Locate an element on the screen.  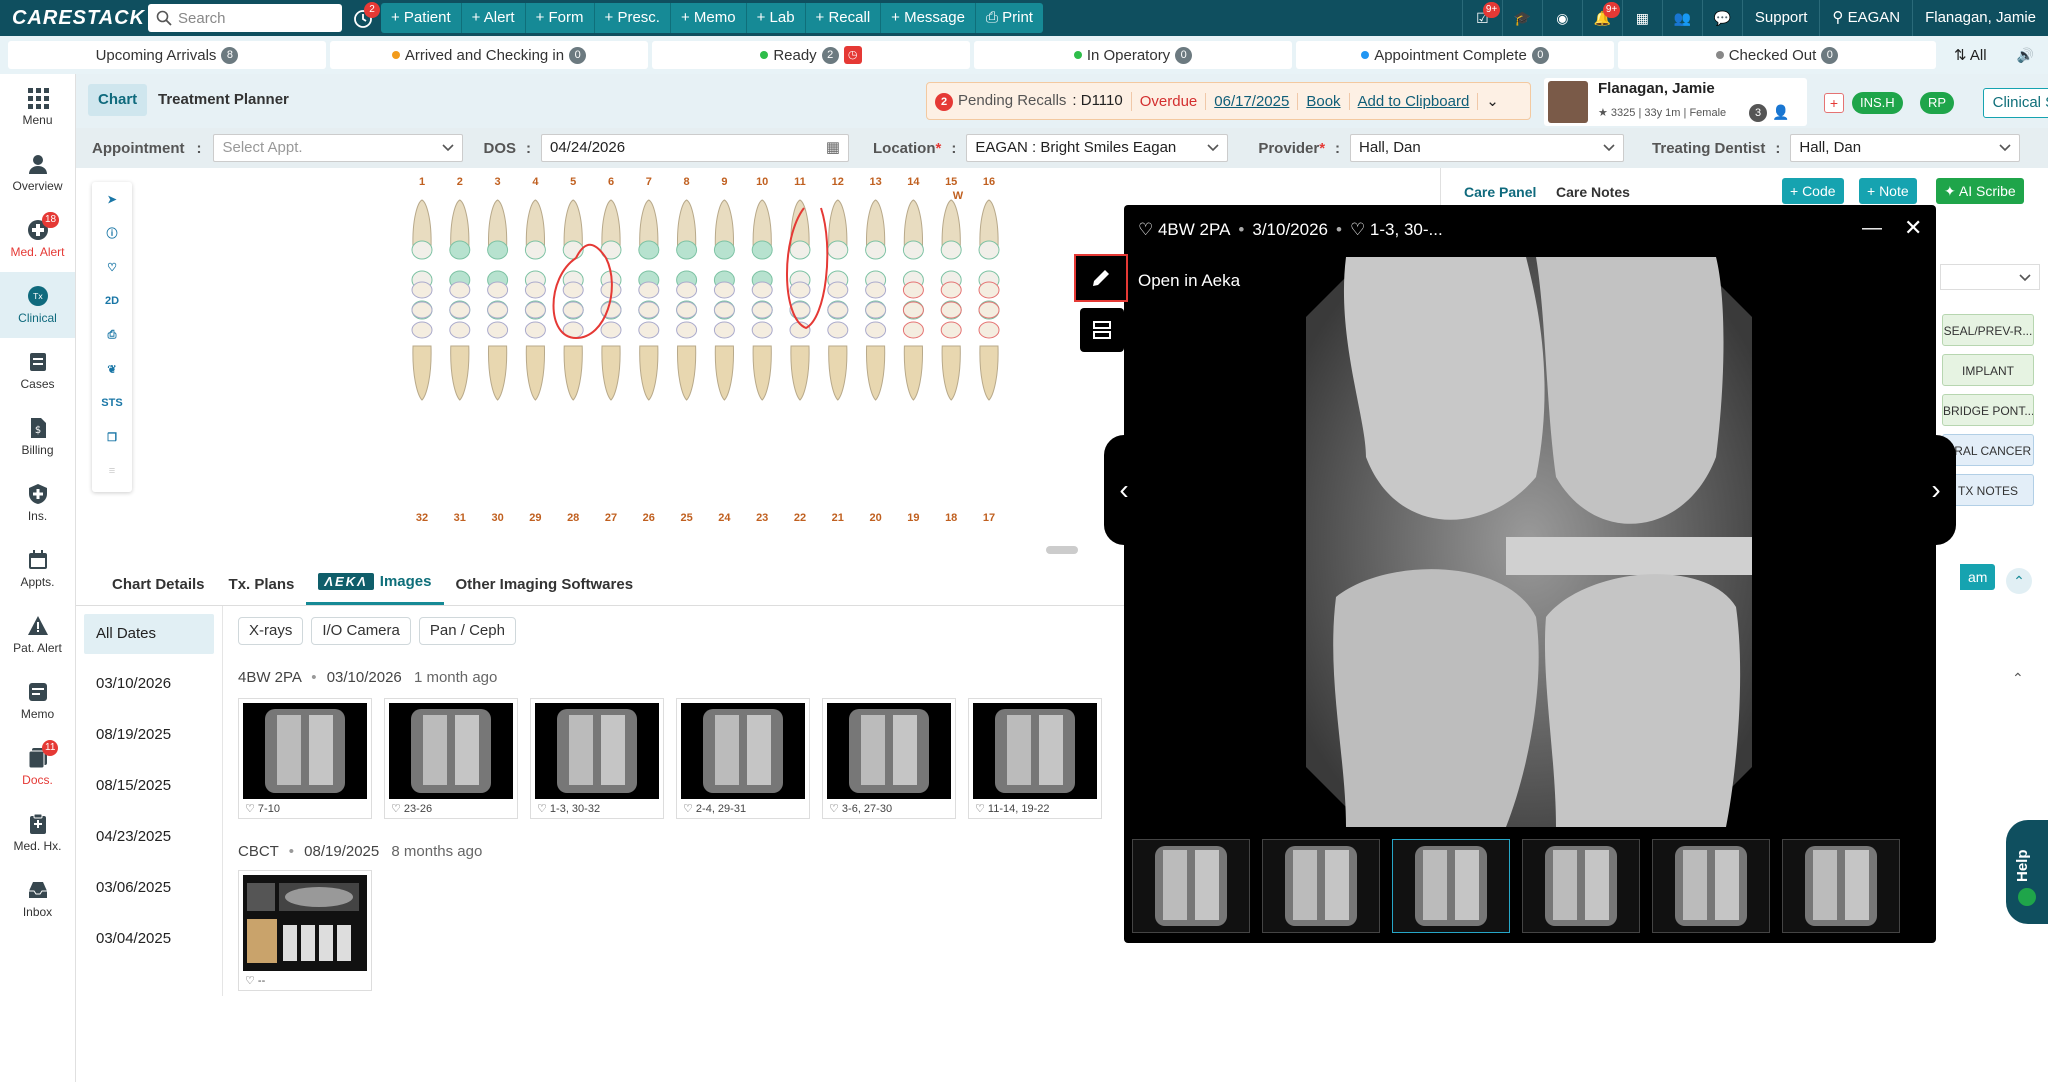
add-alert-button: + Alert is located at coordinates (494, 18).